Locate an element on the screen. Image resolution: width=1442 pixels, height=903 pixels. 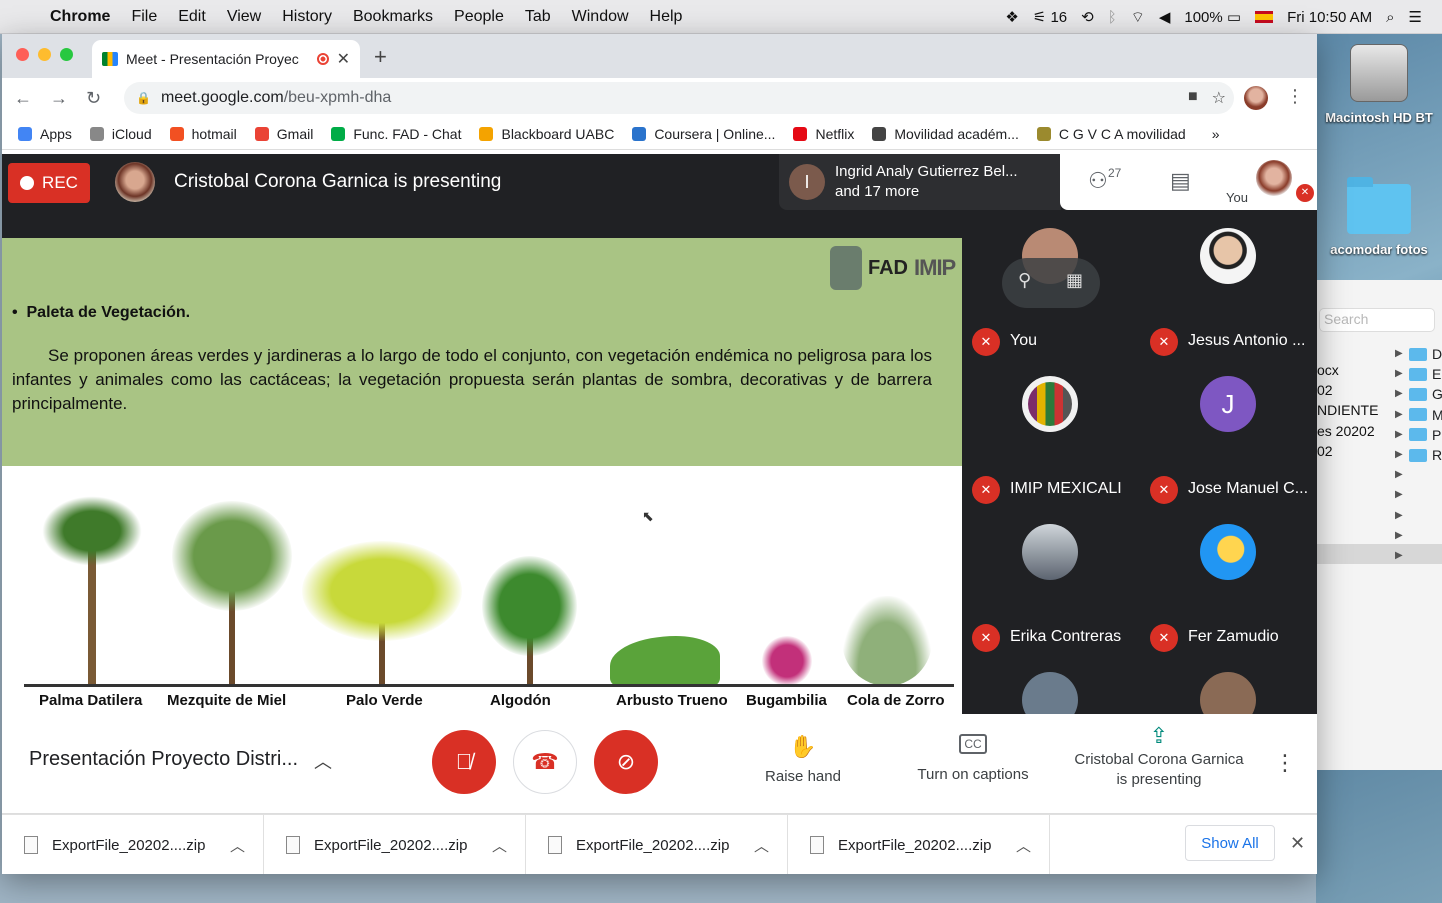
address-bar: 🔒 meet.google.com/beu-xpmh-dha ■ ☆ is located at coordinates (679, 98).